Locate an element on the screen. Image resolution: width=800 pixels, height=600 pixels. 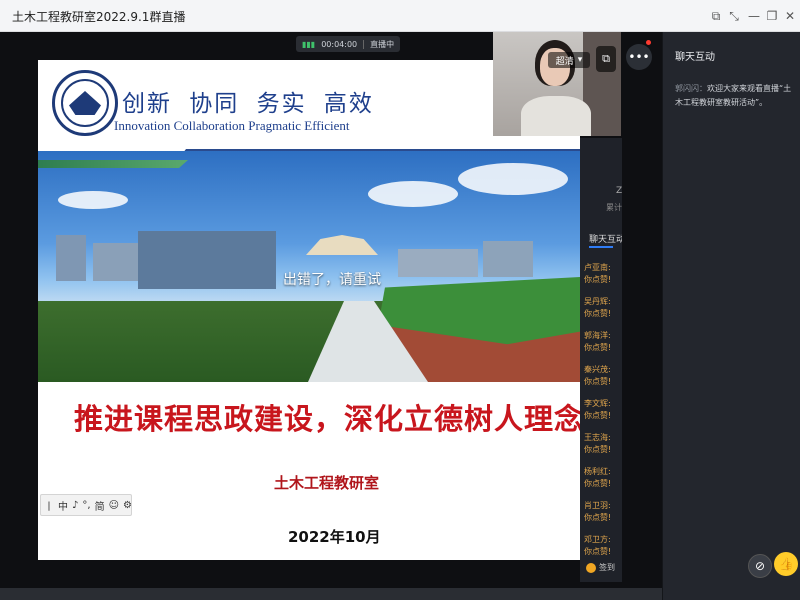
decorative-green-band is located at coordinates (113, 164).